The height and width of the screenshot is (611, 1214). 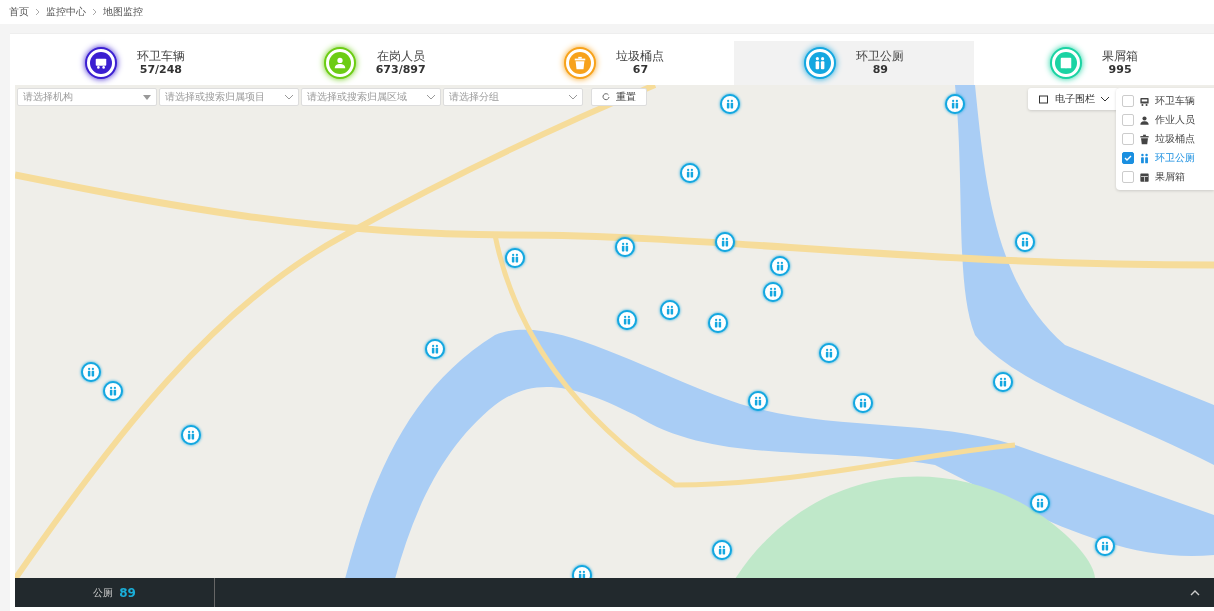 What do you see at coordinates (640, 69) in the screenshot?
I see `stat-count: 67` at bounding box center [640, 69].